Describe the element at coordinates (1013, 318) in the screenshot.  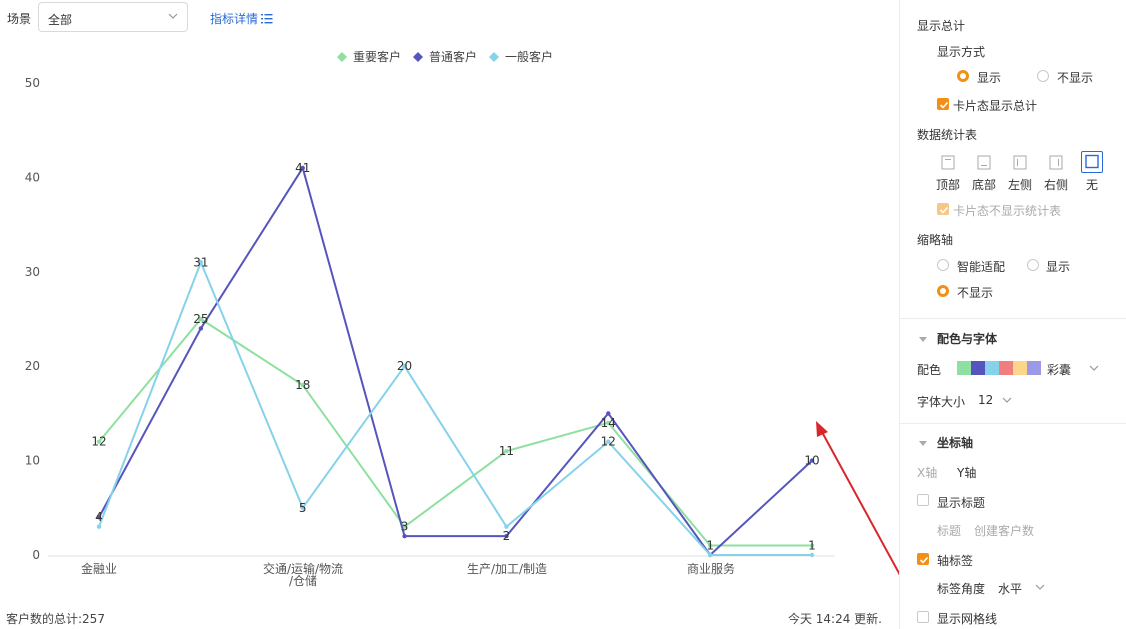
I see `divider` at that location.